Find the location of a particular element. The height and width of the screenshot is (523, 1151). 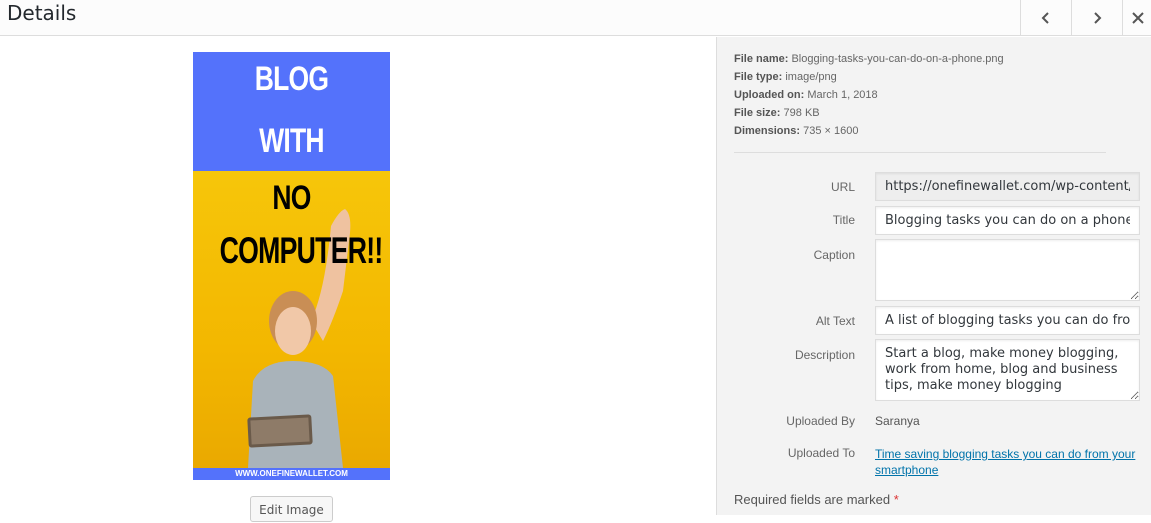

dimensions-row: Dimensions: 735 × 1600 is located at coordinates (869, 131).